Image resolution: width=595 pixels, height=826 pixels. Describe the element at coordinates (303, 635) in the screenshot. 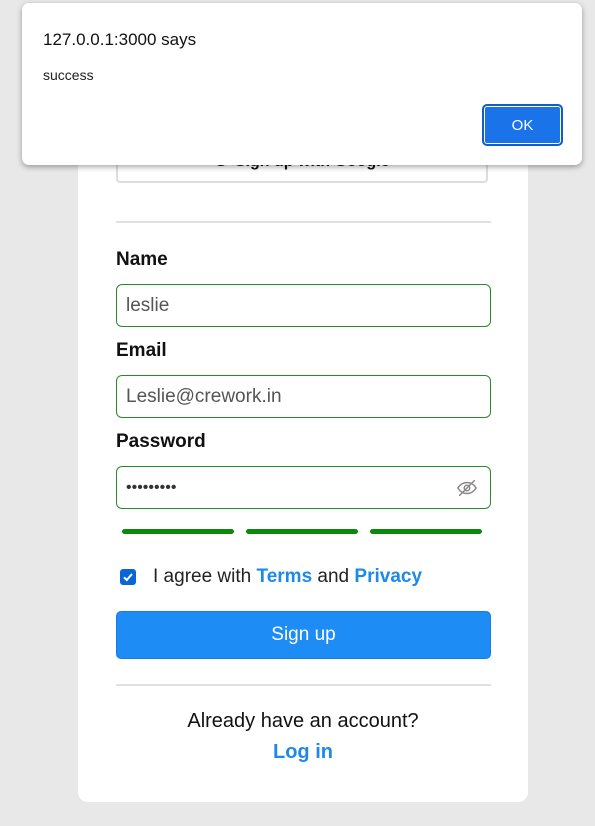

I see `signup-button: Sign up` at that location.